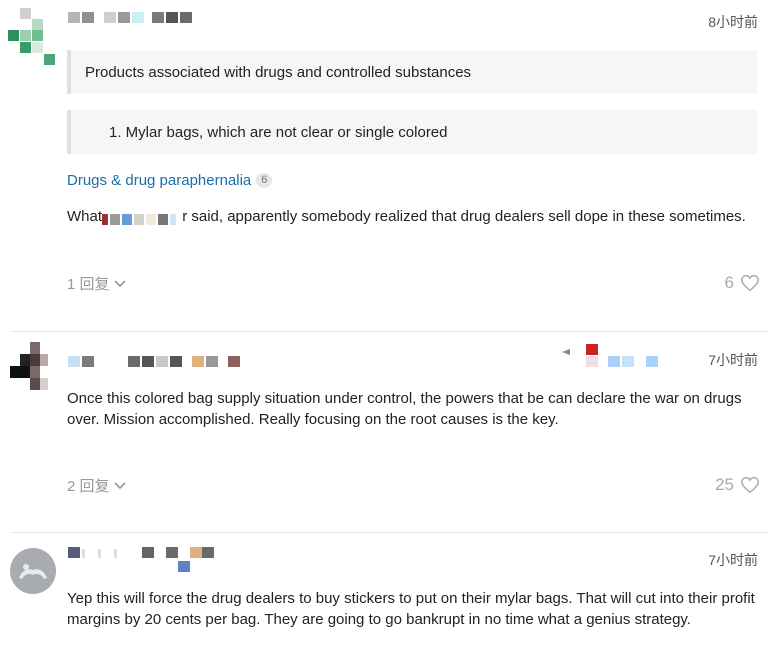 This screenshot has height=670, width=782. I want to click on like-count: 25, so click(724, 484).